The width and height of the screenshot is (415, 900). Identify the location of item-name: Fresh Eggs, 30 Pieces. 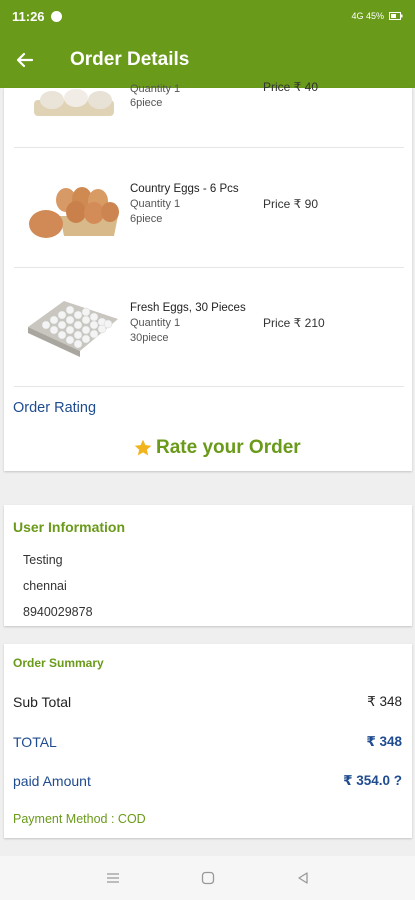
(188, 308).